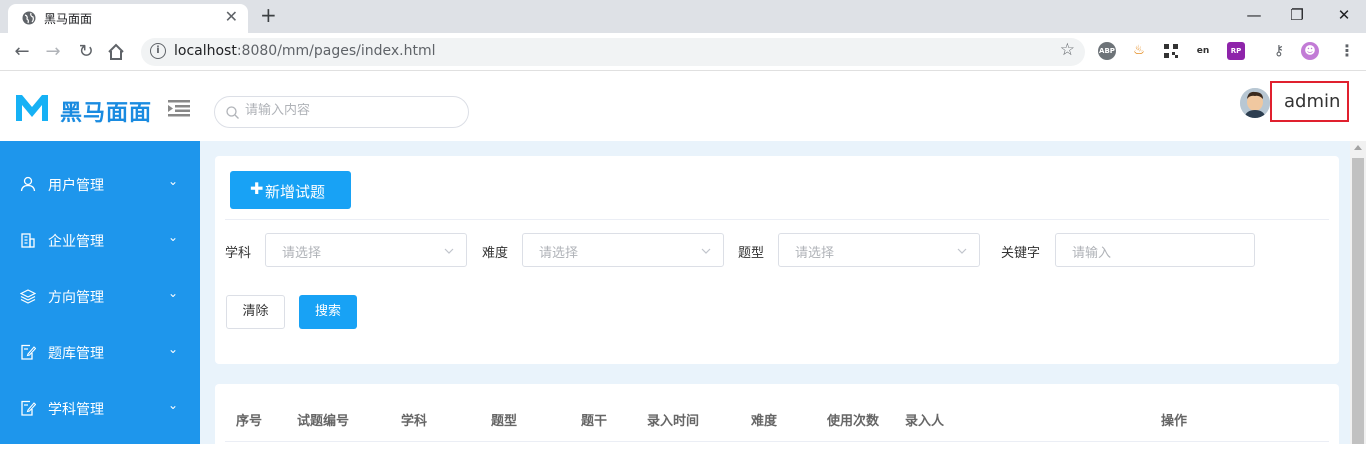 The image size is (1366, 454). Describe the element at coordinates (1021, 253) in the screenshot. I see `keyword-label: 关键字` at that location.